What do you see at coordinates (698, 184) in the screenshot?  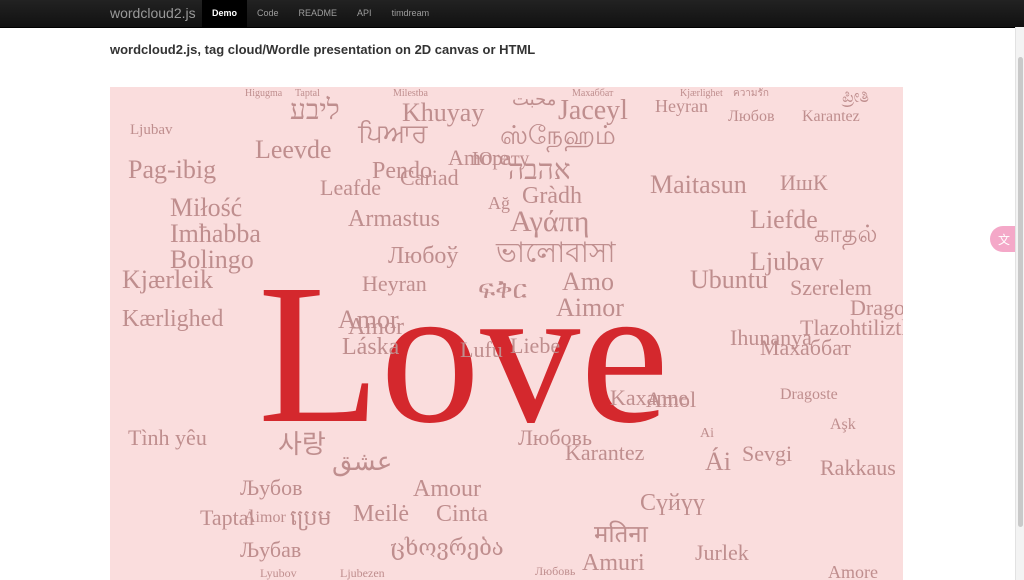 I see `cloud-word: Maitasun` at bounding box center [698, 184].